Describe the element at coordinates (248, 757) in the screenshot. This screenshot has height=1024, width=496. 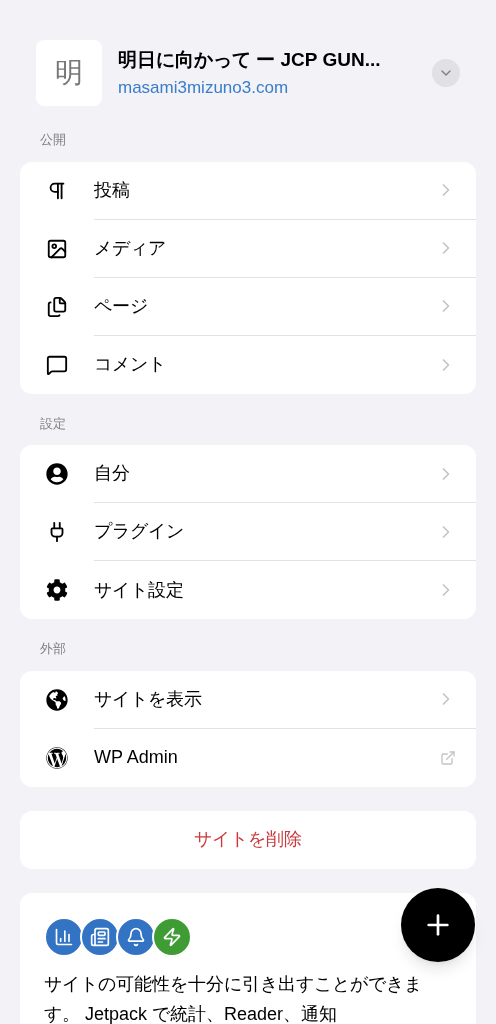
I see `menu-row: WP Admin` at that location.